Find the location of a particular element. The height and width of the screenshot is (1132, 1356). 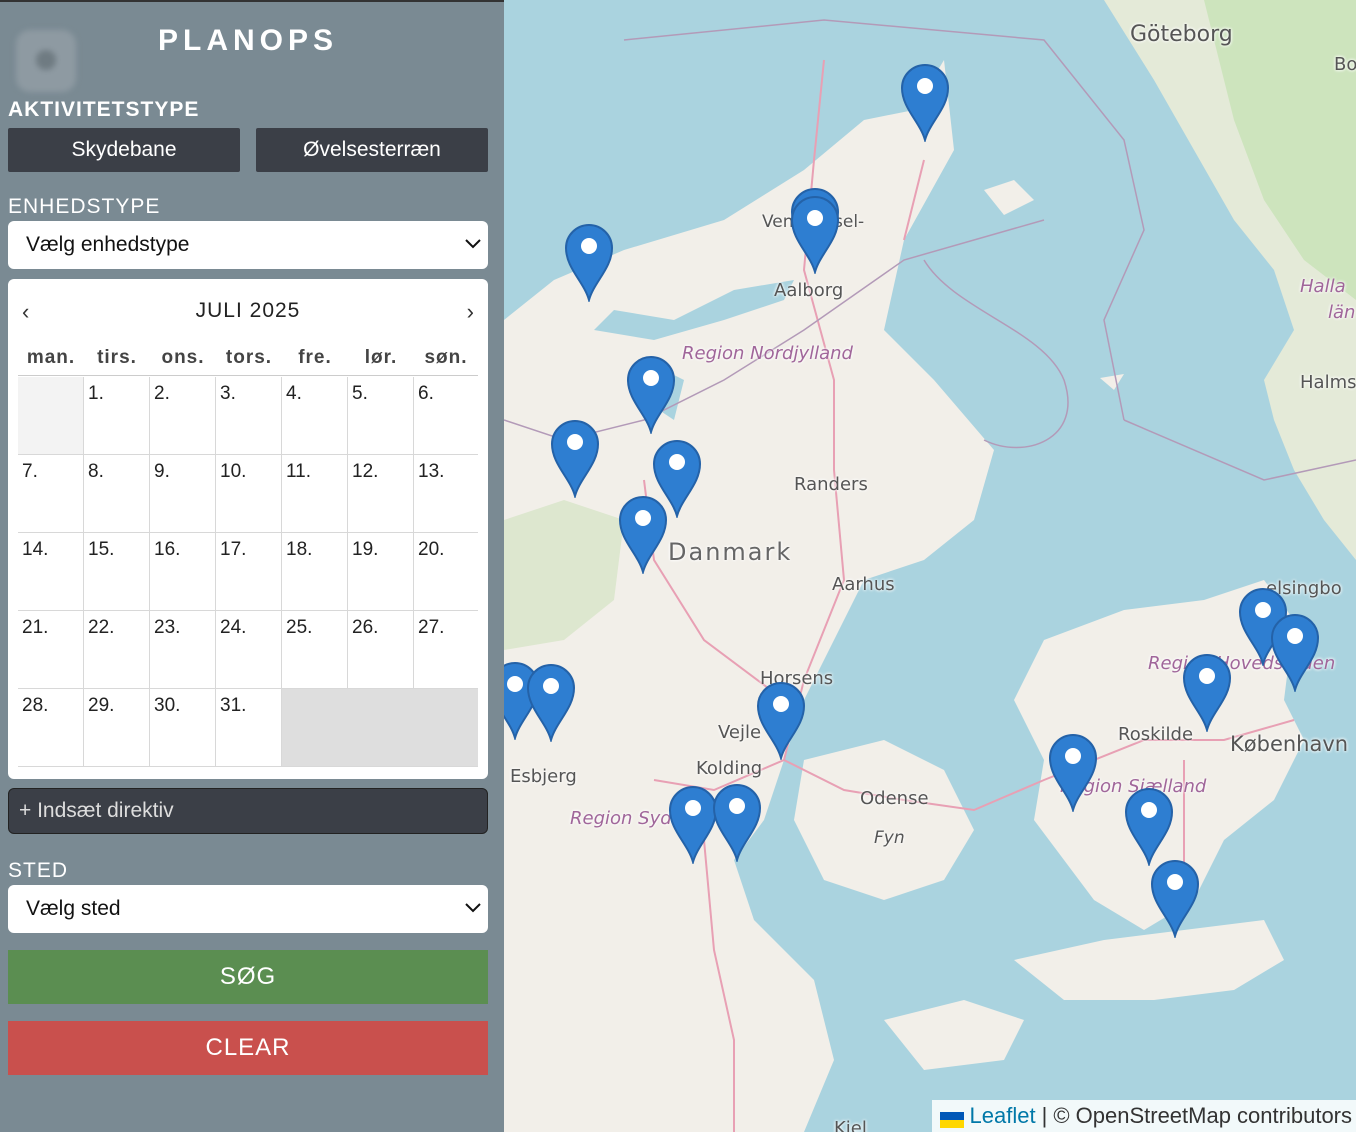

weekday-mon: man. is located at coordinates (51, 357).